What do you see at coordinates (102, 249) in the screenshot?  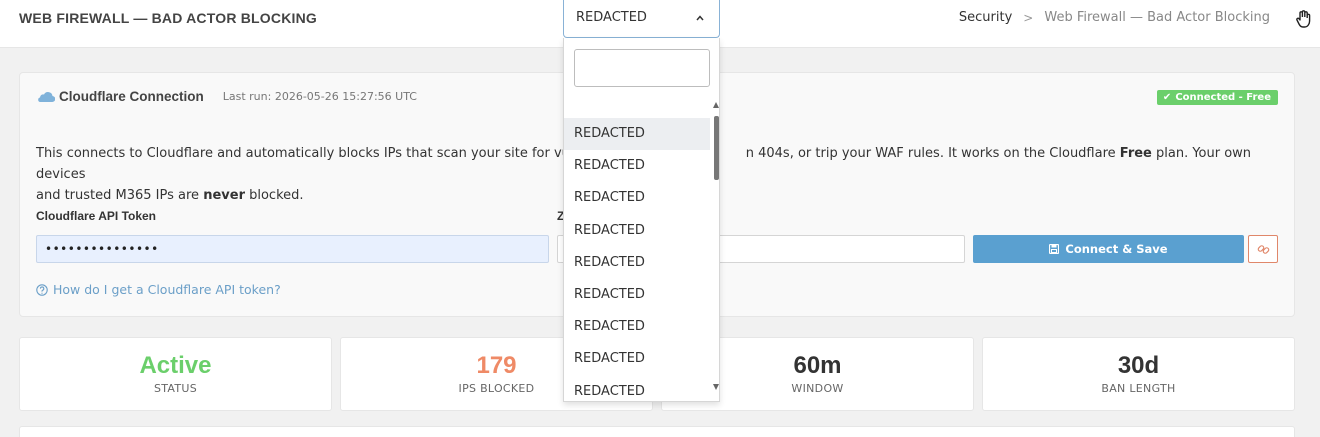 I see `api-token-value: •••••••••••••••` at bounding box center [102, 249].